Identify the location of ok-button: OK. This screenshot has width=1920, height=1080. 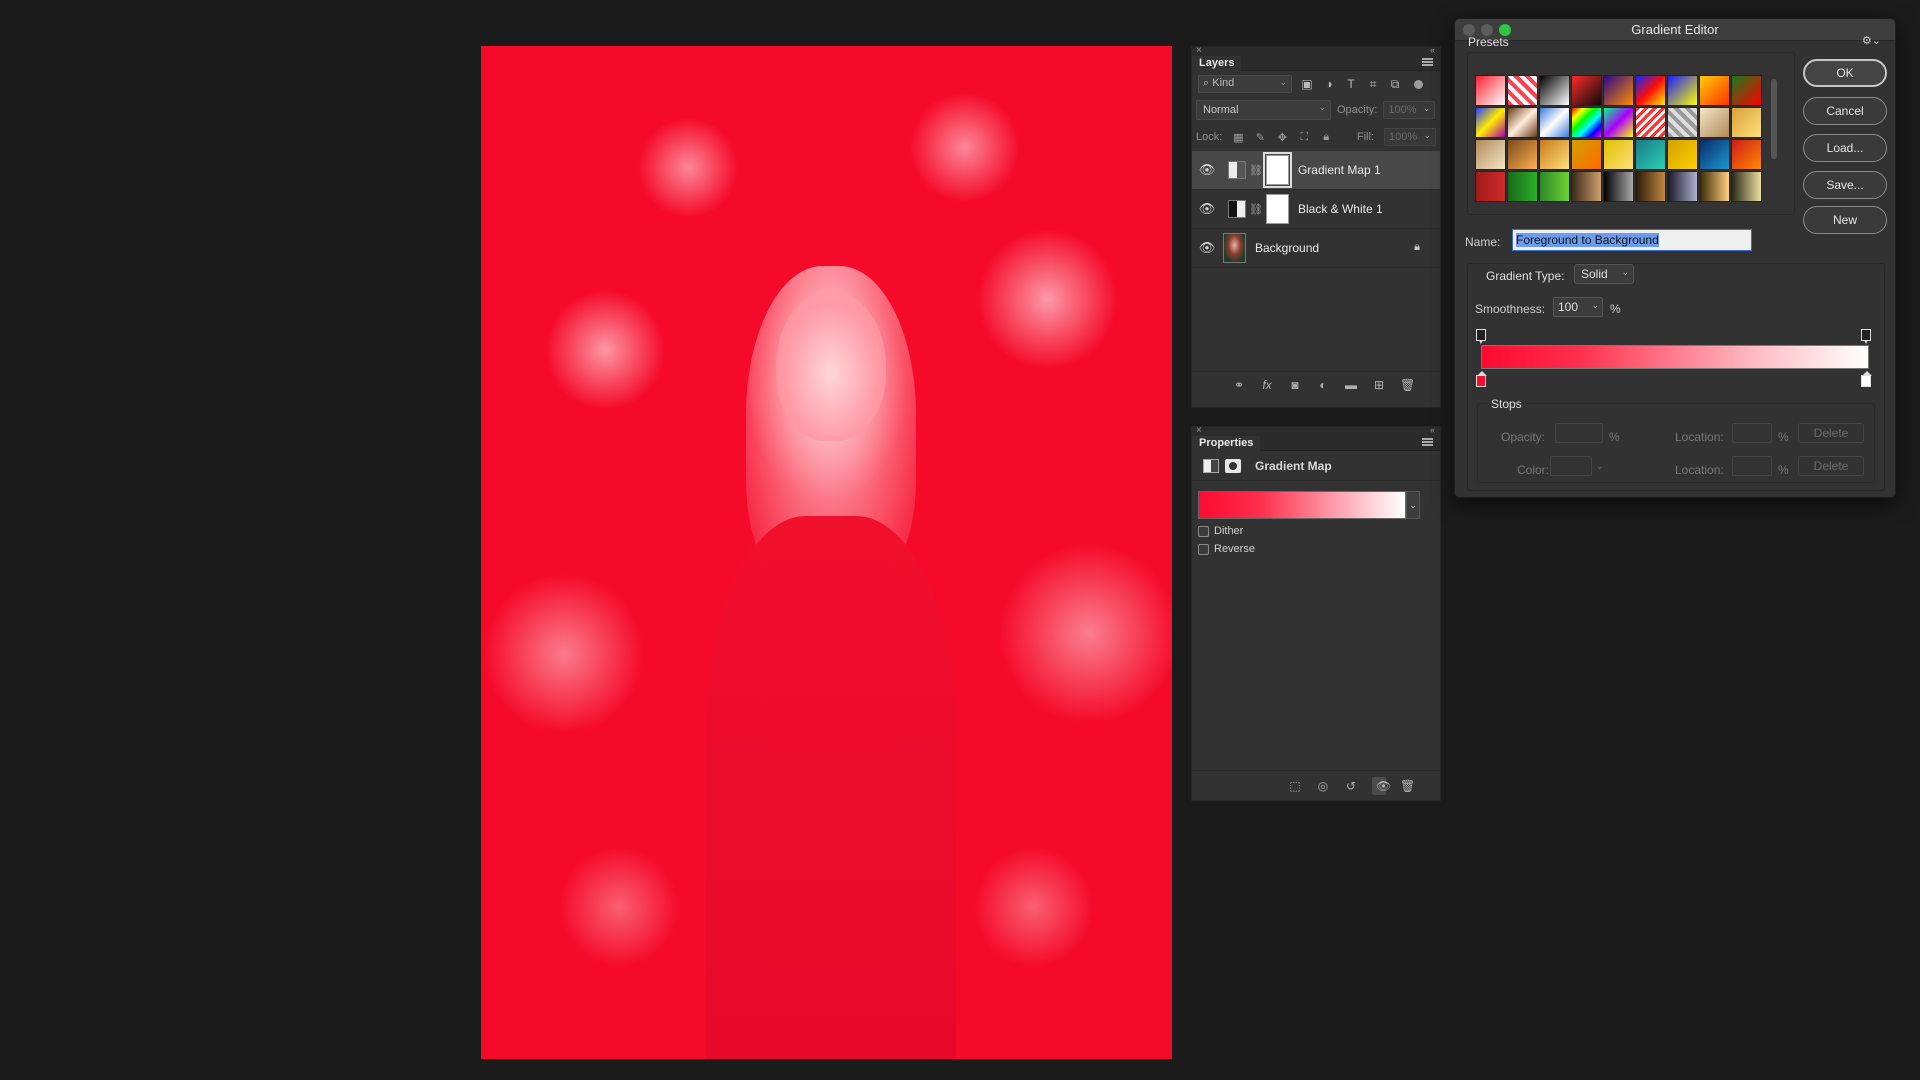
(1845, 73).